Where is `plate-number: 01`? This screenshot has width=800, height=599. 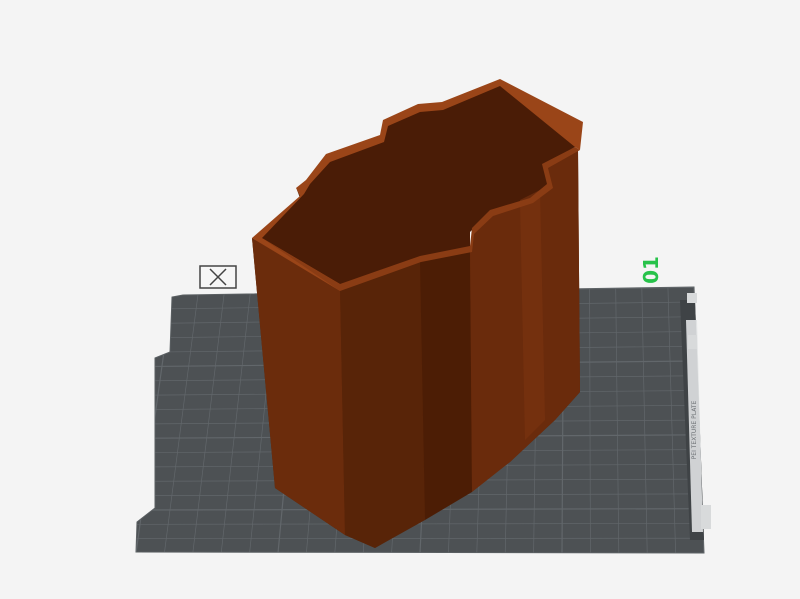 plate-number: 01 is located at coordinates (651, 270).